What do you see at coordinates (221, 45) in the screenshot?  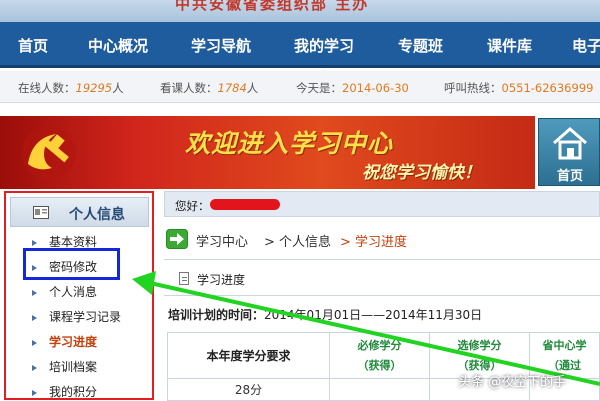 I see `nav-item-study-guide: 学习导航` at bounding box center [221, 45].